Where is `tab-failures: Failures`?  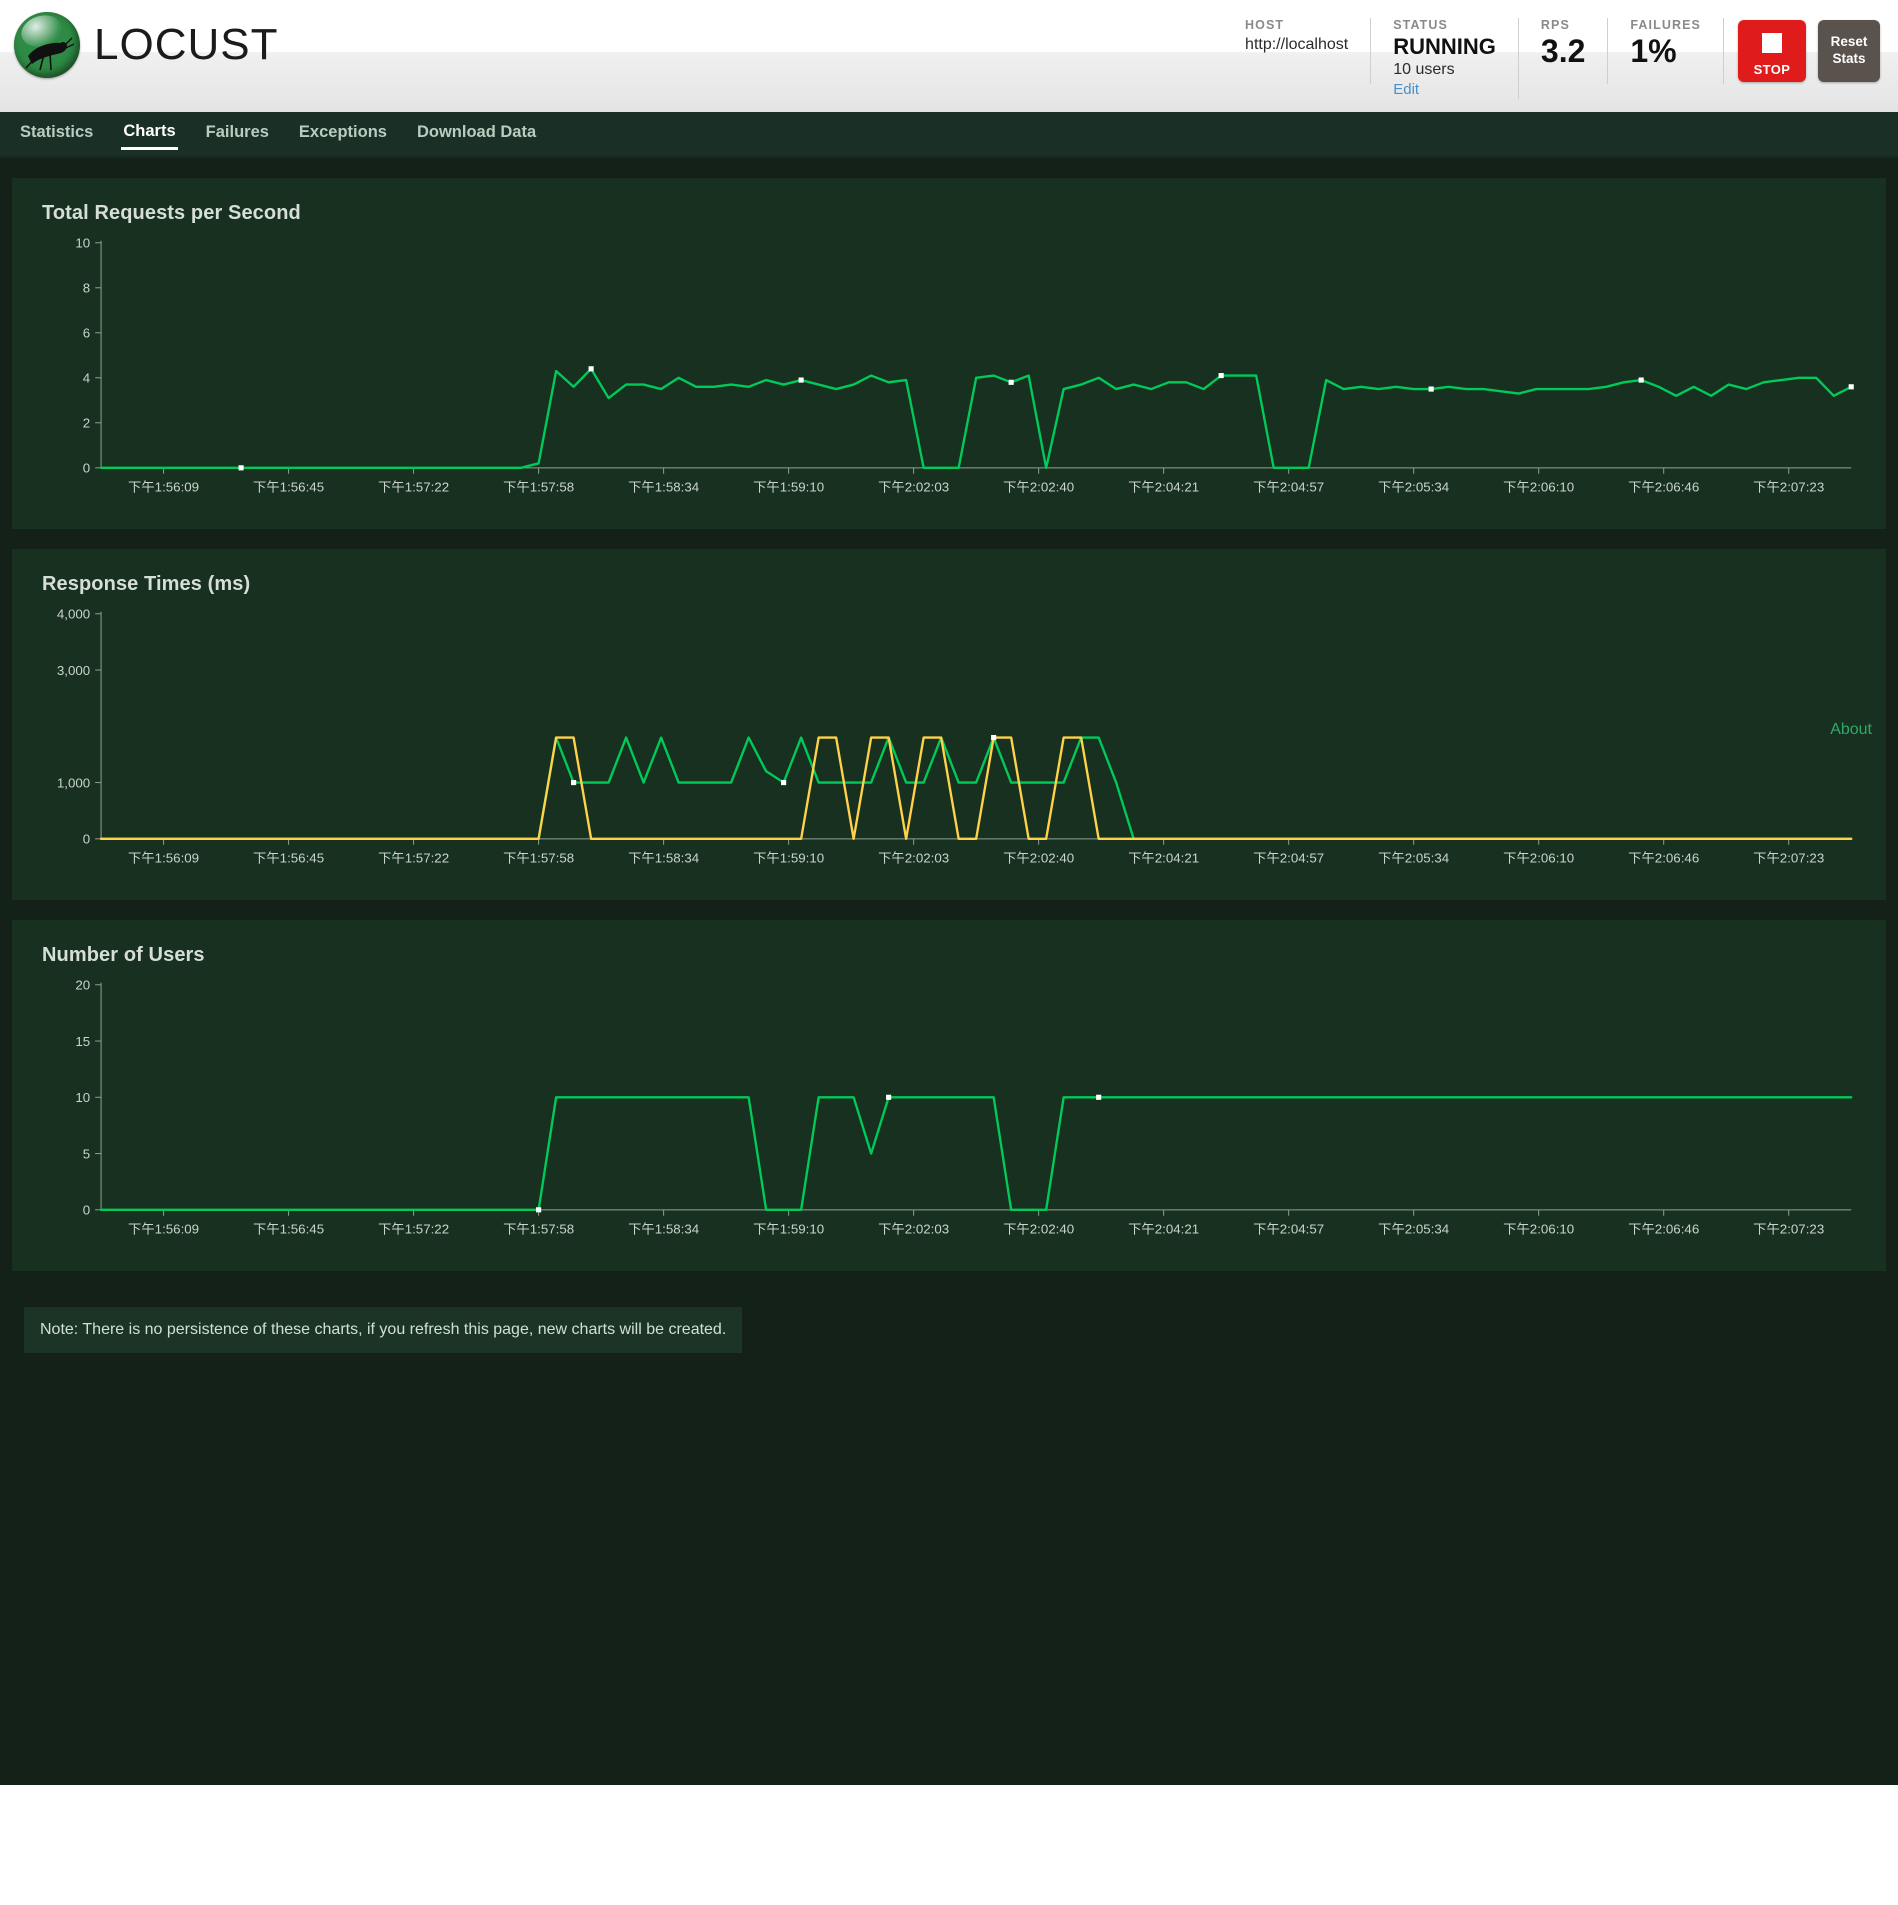
tab-failures: Failures is located at coordinates (237, 134).